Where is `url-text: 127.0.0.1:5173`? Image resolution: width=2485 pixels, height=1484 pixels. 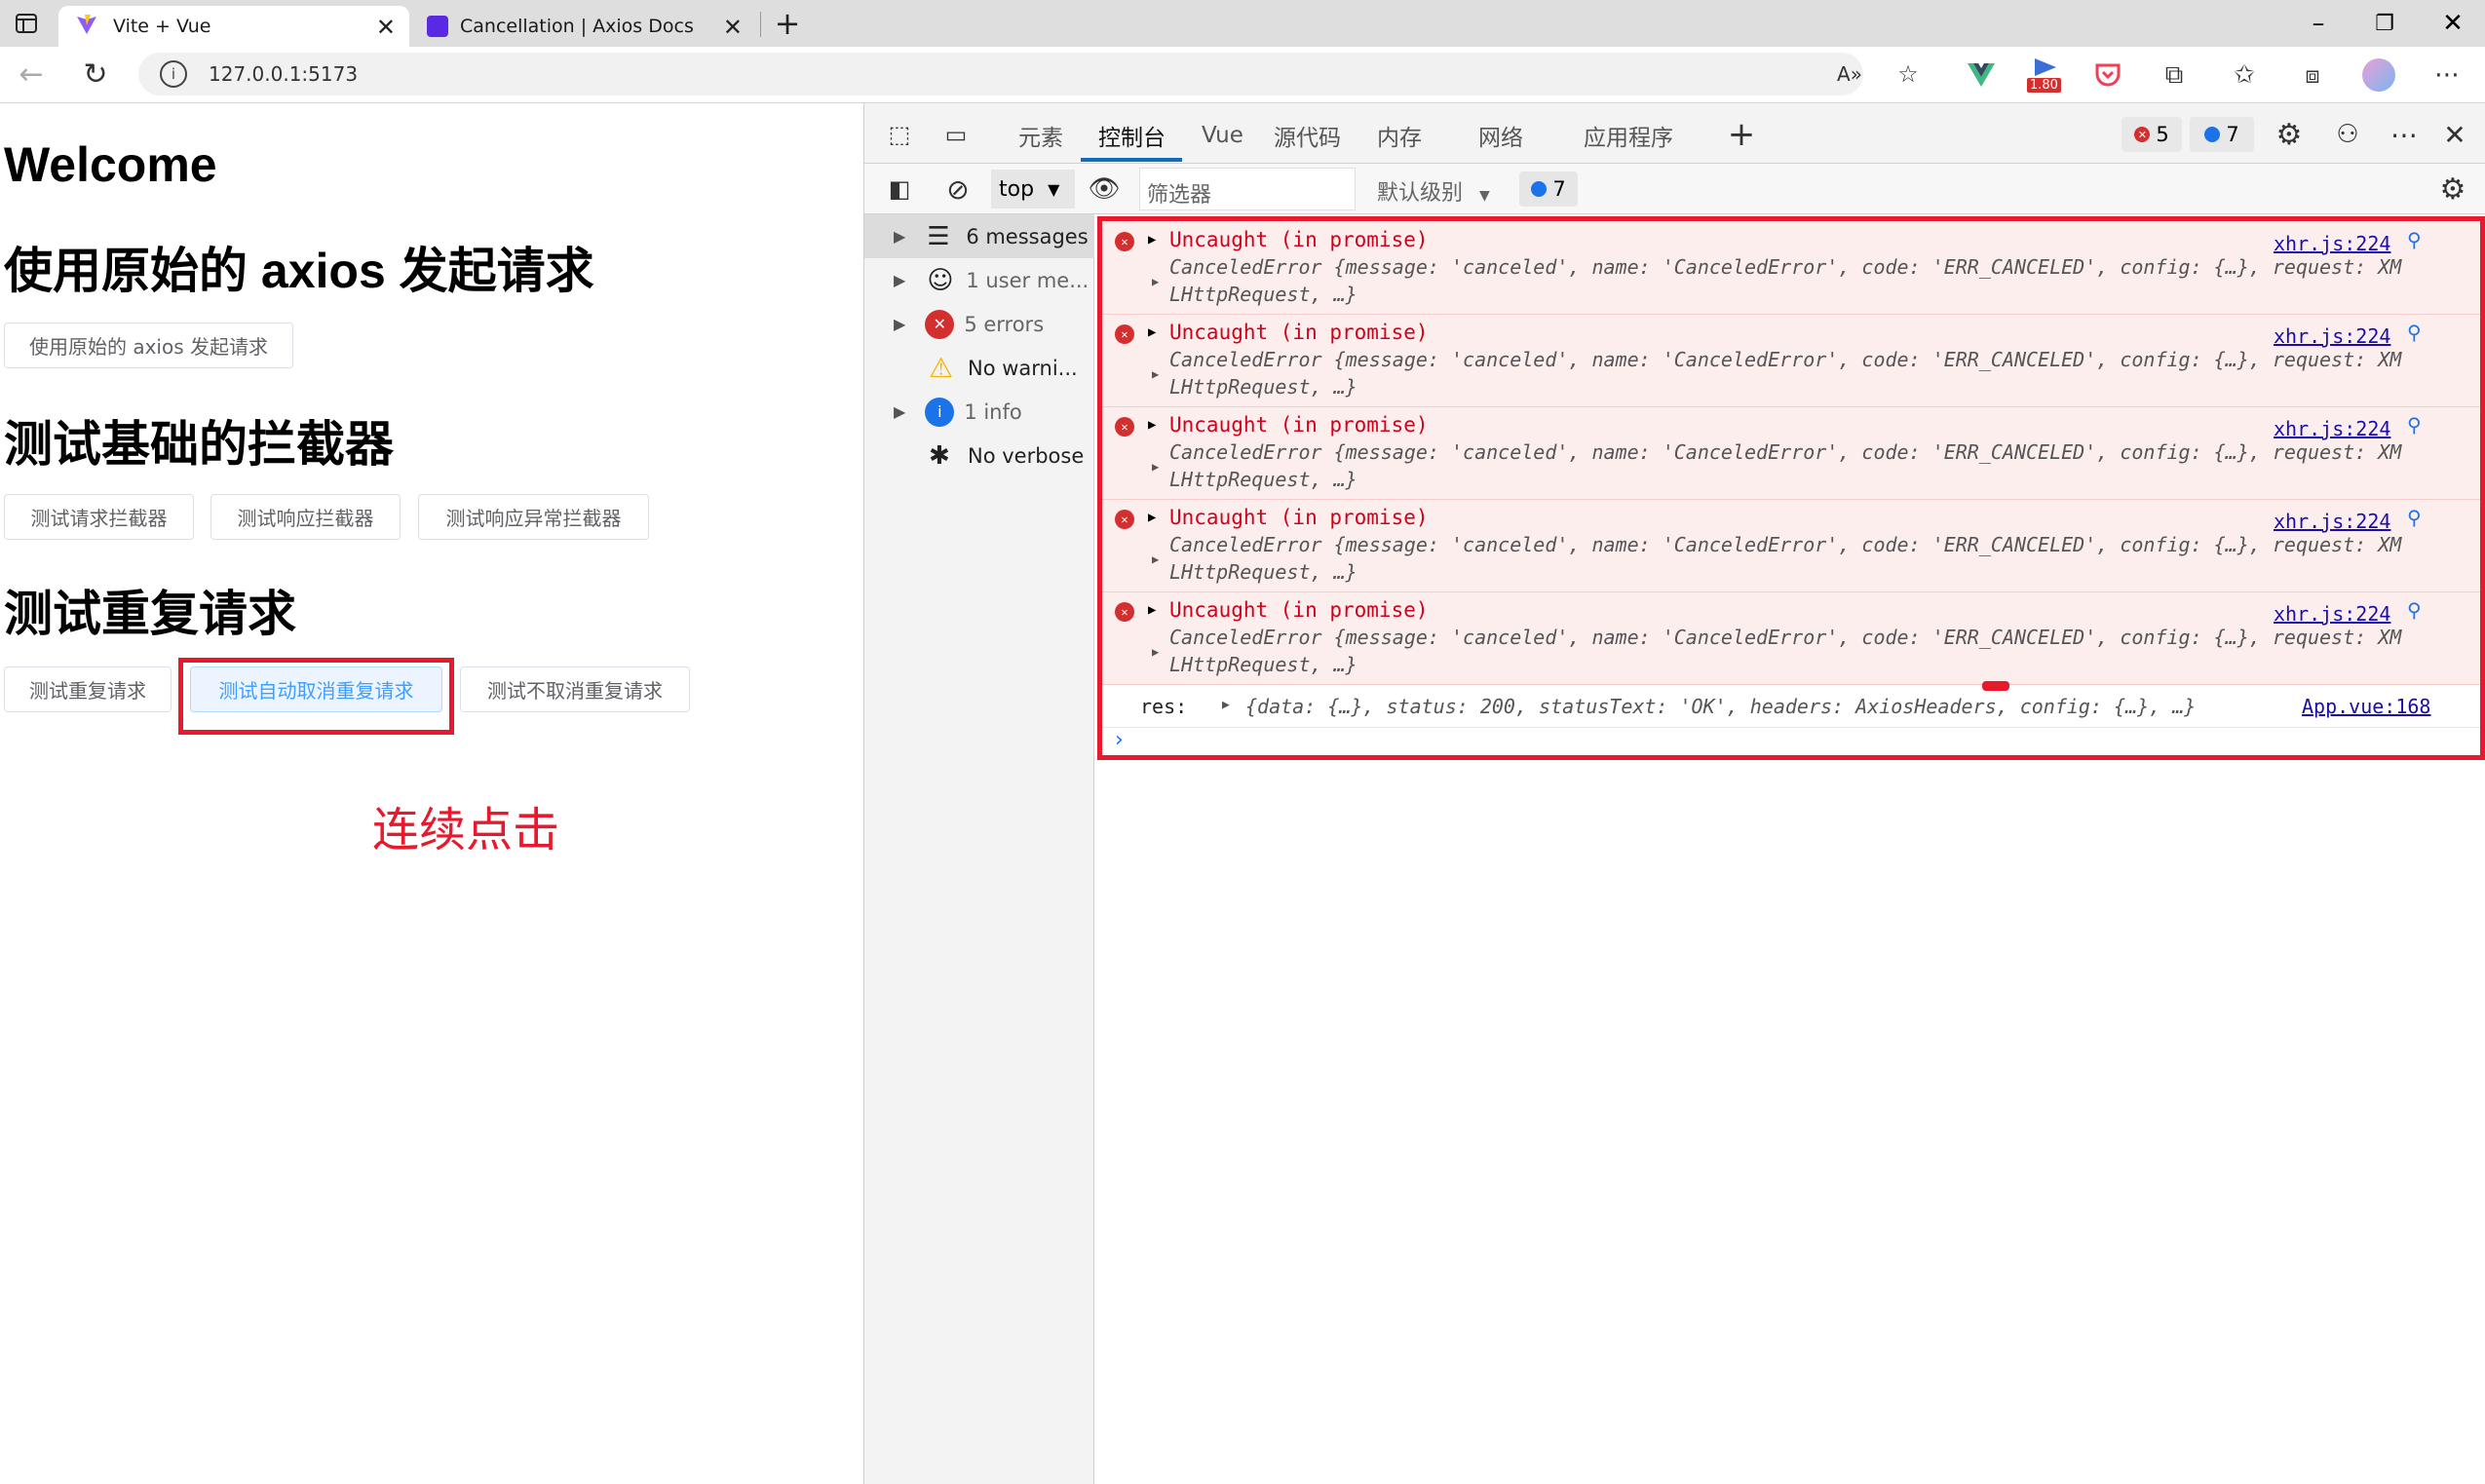
url-text: 127.0.0.1:5173 is located at coordinates (284, 74).